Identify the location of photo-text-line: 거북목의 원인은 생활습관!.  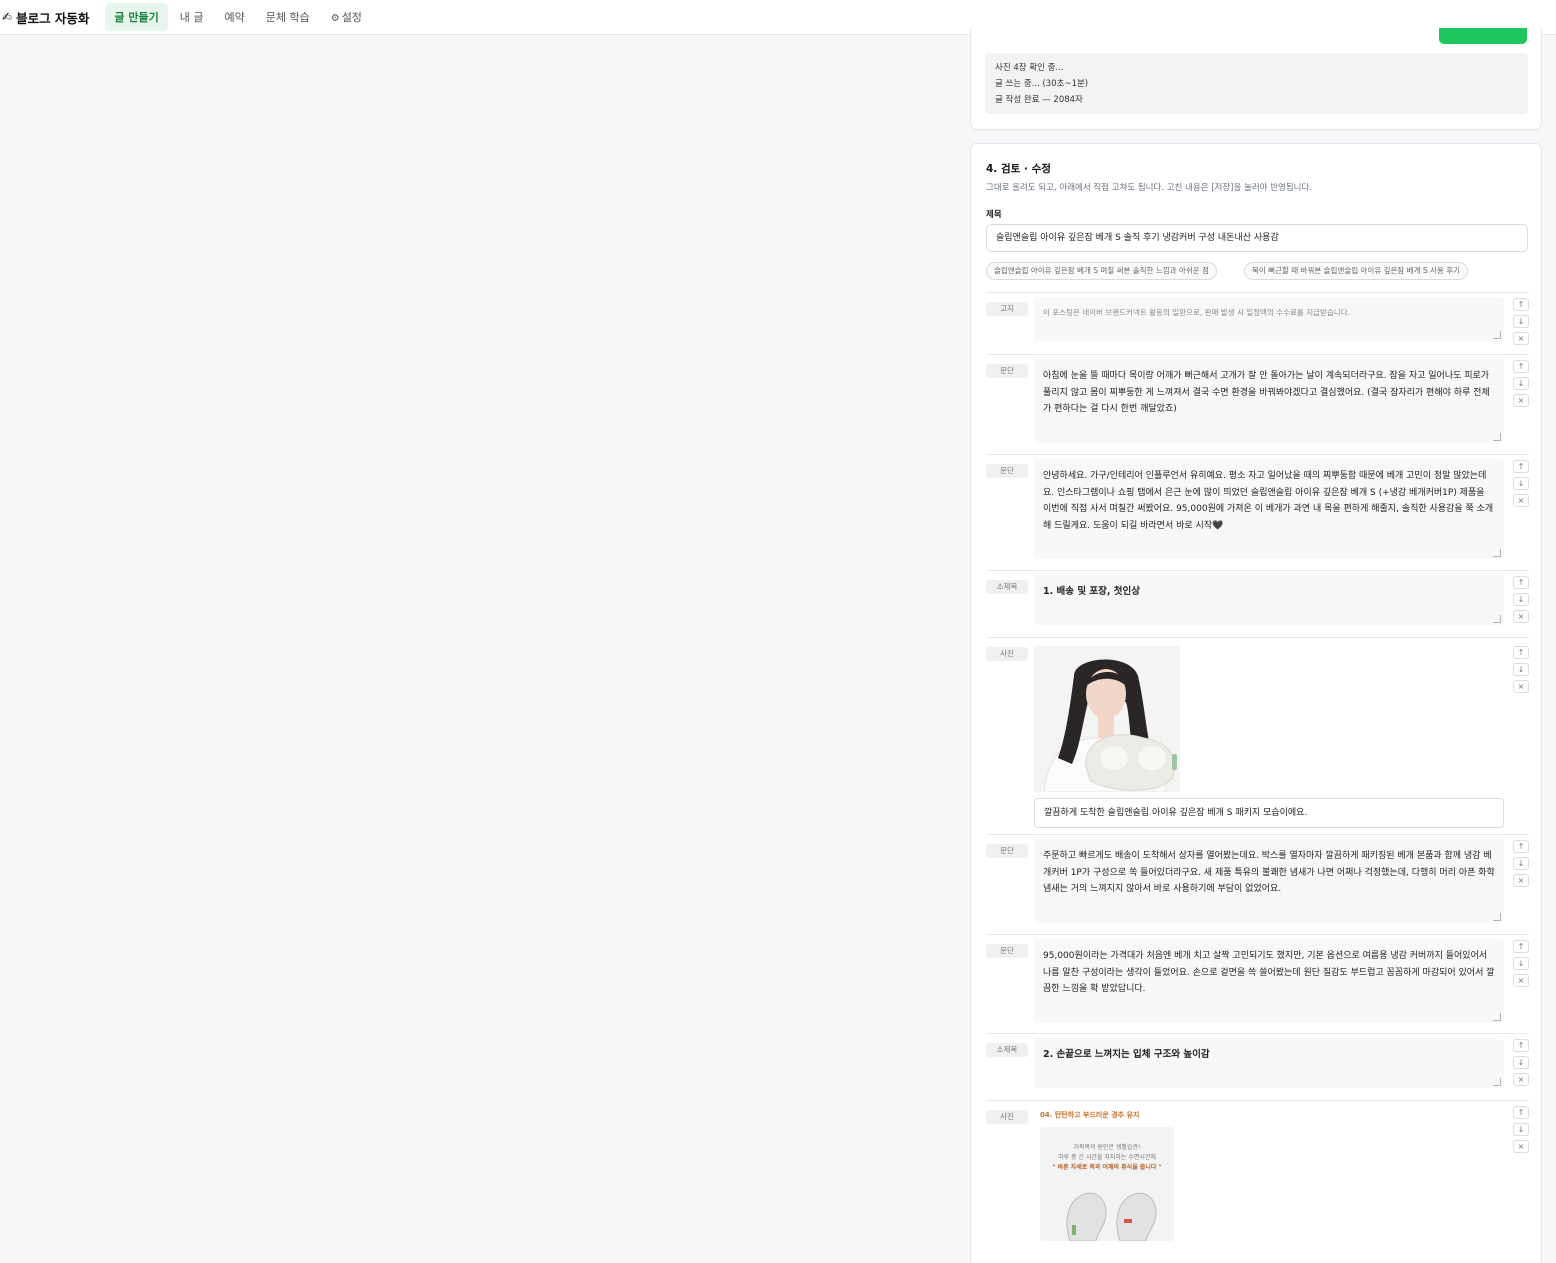
(1107, 1147).